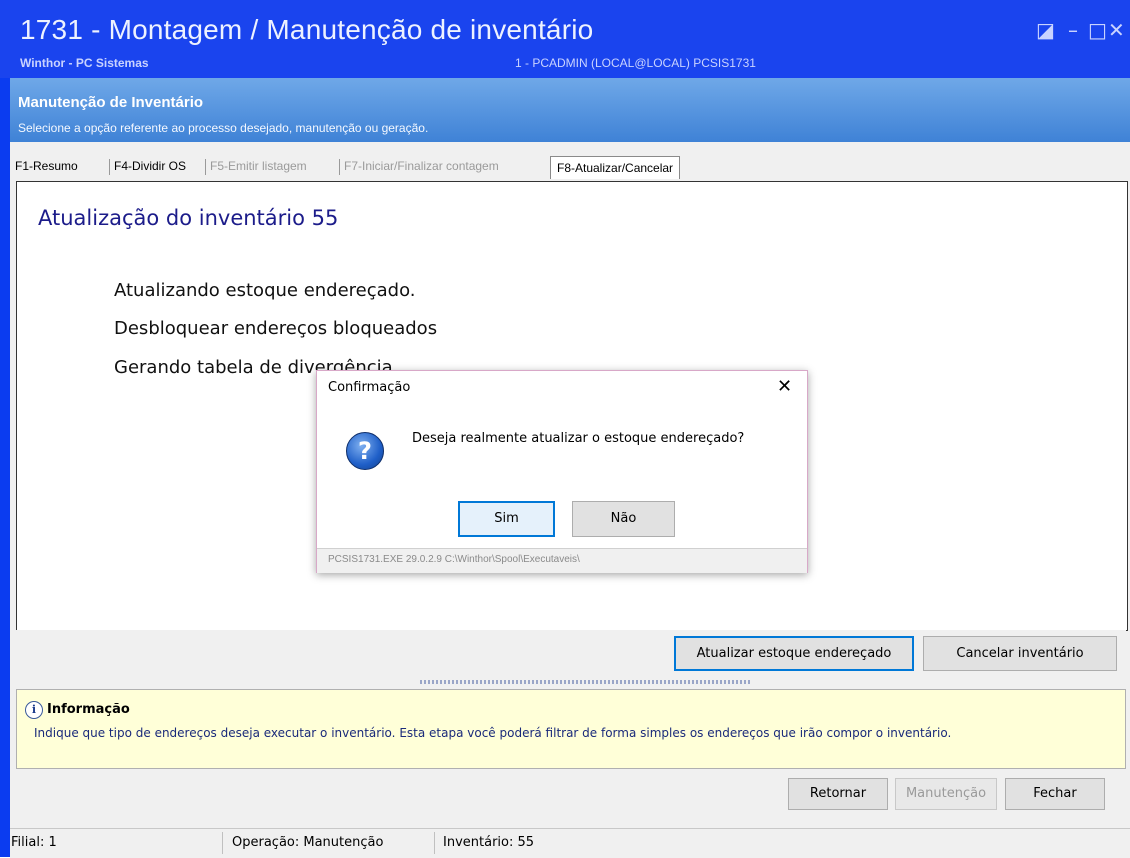  I want to click on back-button: Retornar, so click(838, 794).